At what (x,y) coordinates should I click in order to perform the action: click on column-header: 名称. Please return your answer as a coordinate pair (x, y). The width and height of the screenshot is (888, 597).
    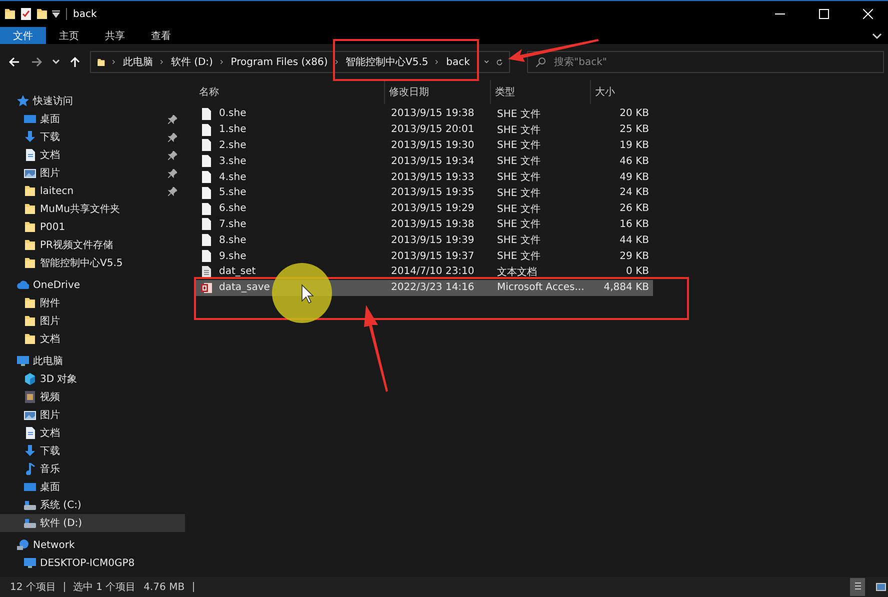
    Looking at the image, I should click on (290, 92).